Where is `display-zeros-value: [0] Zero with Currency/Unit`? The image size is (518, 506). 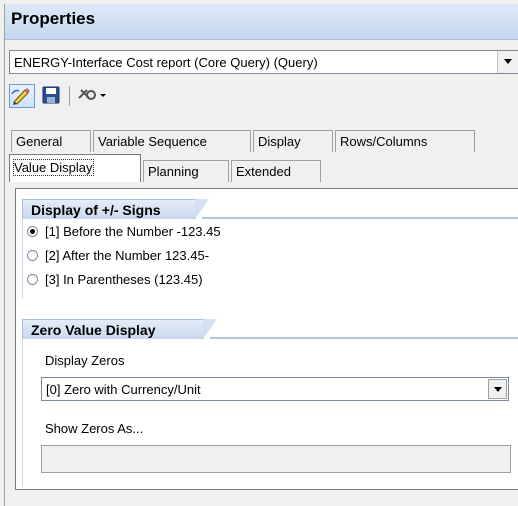 display-zeros-value: [0] Zero with Currency/Unit is located at coordinates (123, 389).